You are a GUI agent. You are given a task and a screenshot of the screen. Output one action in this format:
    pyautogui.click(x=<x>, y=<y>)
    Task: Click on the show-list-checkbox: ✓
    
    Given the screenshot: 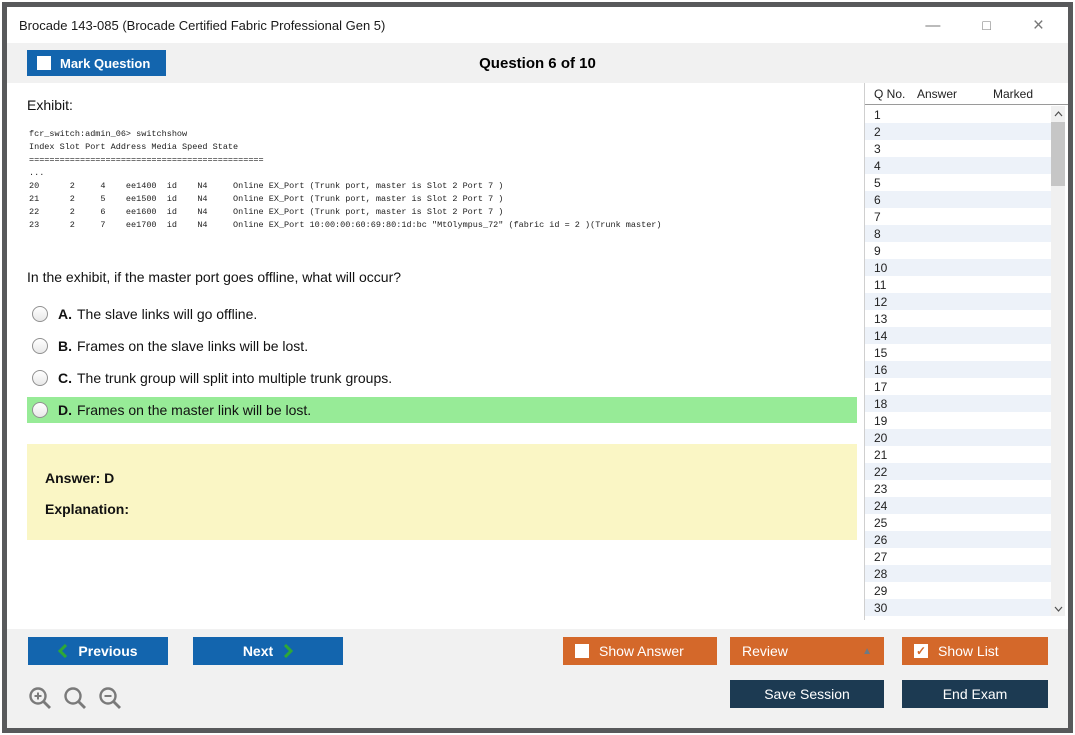 What is the action you would take?
    pyautogui.click(x=921, y=651)
    